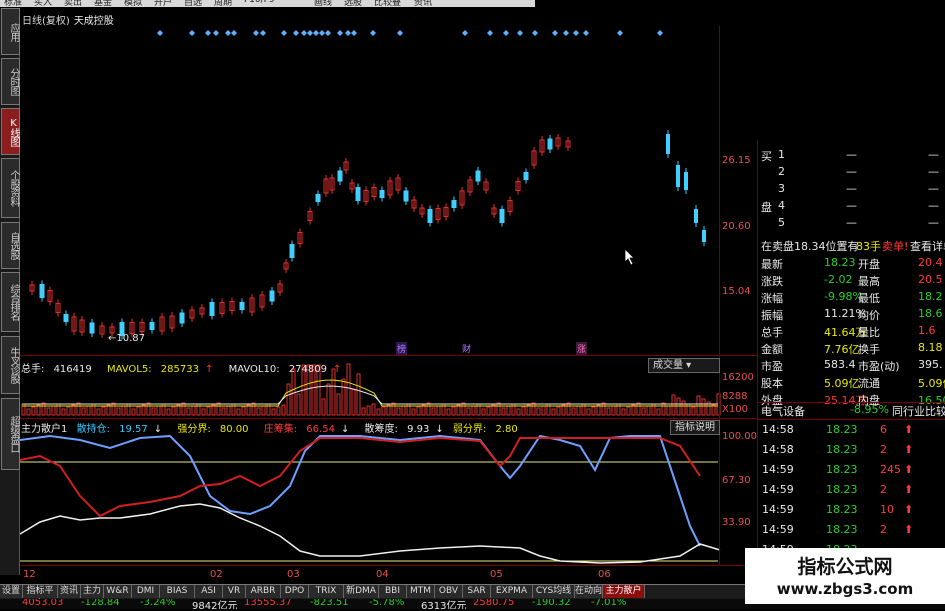 This screenshot has height=611, width=945. Describe the element at coordinates (402, 348) in the screenshot. I see `event-mark: 榜` at that location.